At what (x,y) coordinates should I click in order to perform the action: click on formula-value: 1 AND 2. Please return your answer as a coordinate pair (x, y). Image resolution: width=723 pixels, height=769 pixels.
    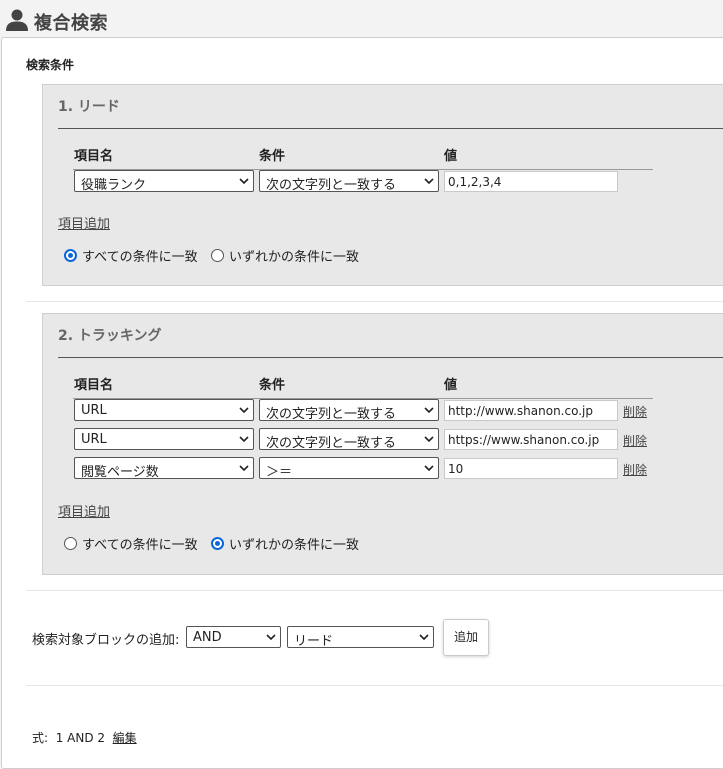
    Looking at the image, I should click on (80, 738).